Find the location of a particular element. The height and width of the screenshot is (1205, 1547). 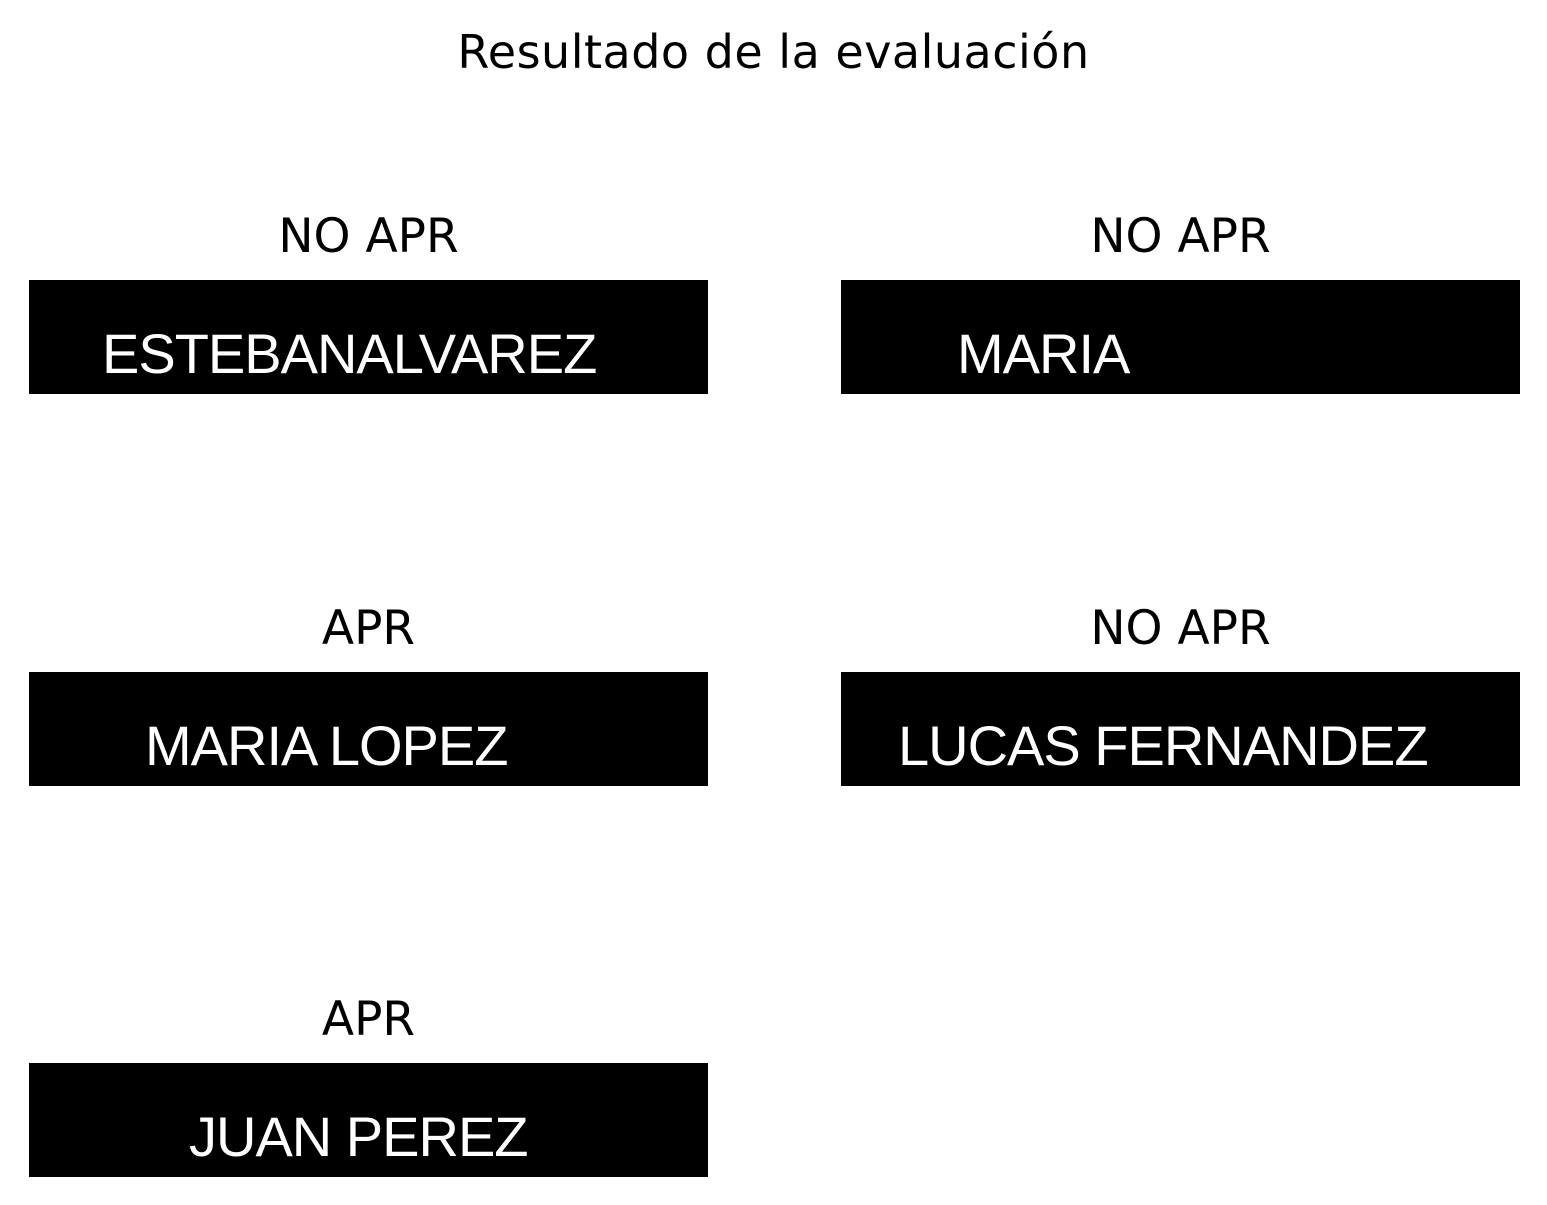

name-image: LUCAS FERNANDEZ is located at coordinates (1180, 729).